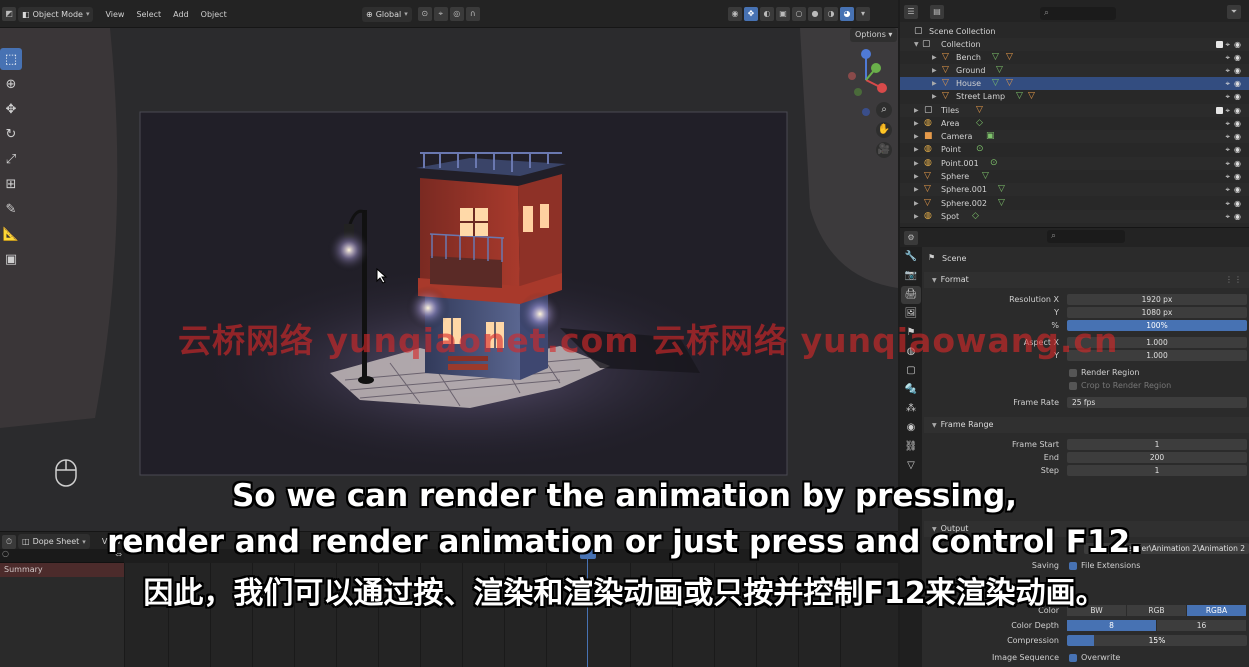 The image size is (1249, 667). What do you see at coordinates (1074, 44) in the screenshot?
I see `outliner-row-collection: ▼ ▢ Collection ⌖◉` at bounding box center [1074, 44].